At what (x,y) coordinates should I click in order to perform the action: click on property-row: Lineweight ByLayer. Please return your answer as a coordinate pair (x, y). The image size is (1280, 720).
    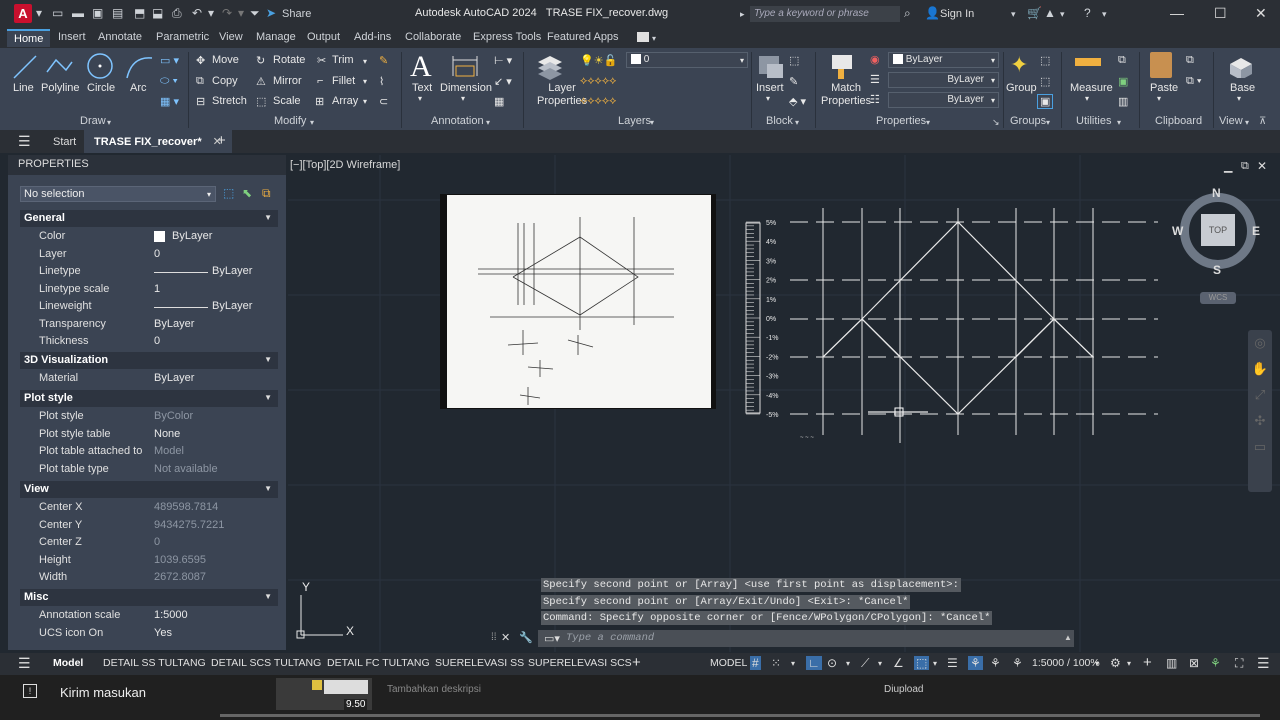
    Looking at the image, I should click on (149, 306).